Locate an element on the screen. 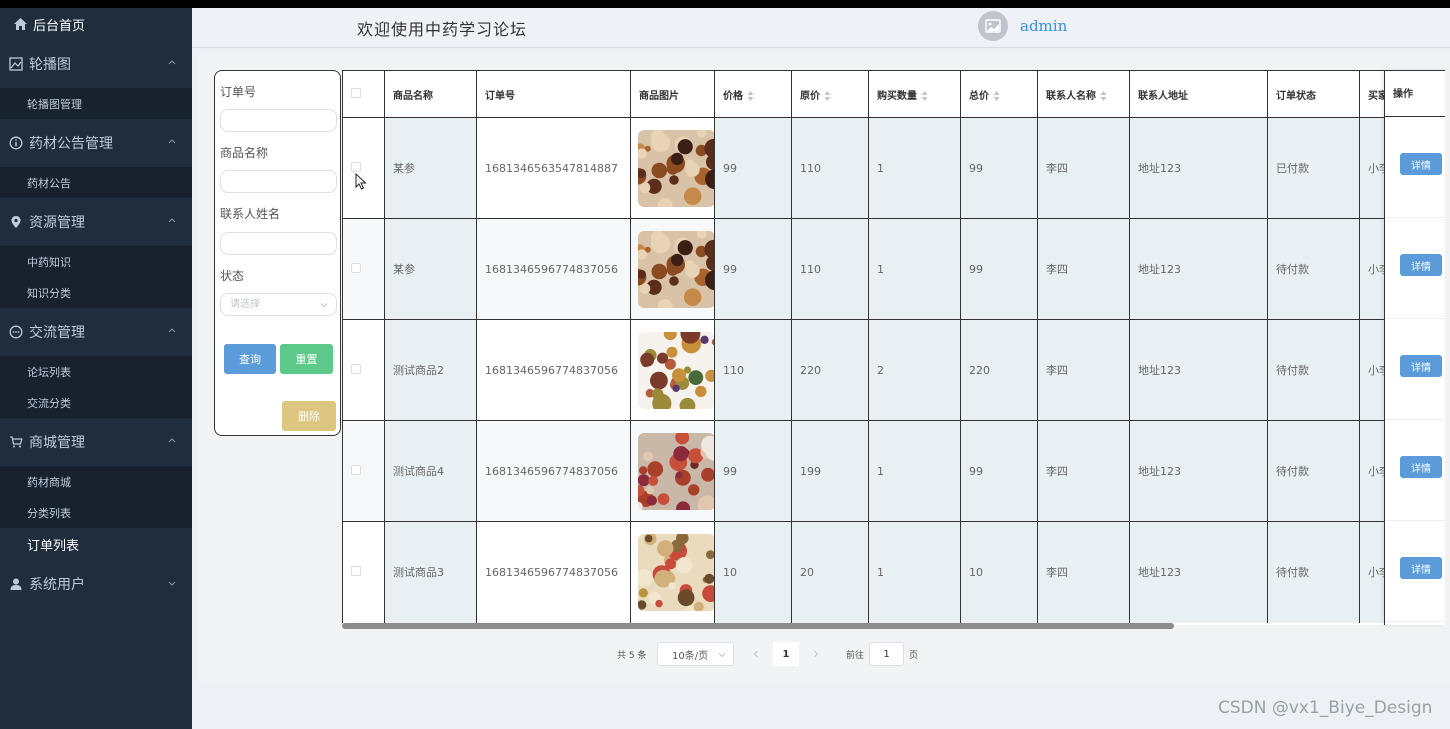 This screenshot has height=729, width=1450. goto-page-input: 1 is located at coordinates (886, 654).